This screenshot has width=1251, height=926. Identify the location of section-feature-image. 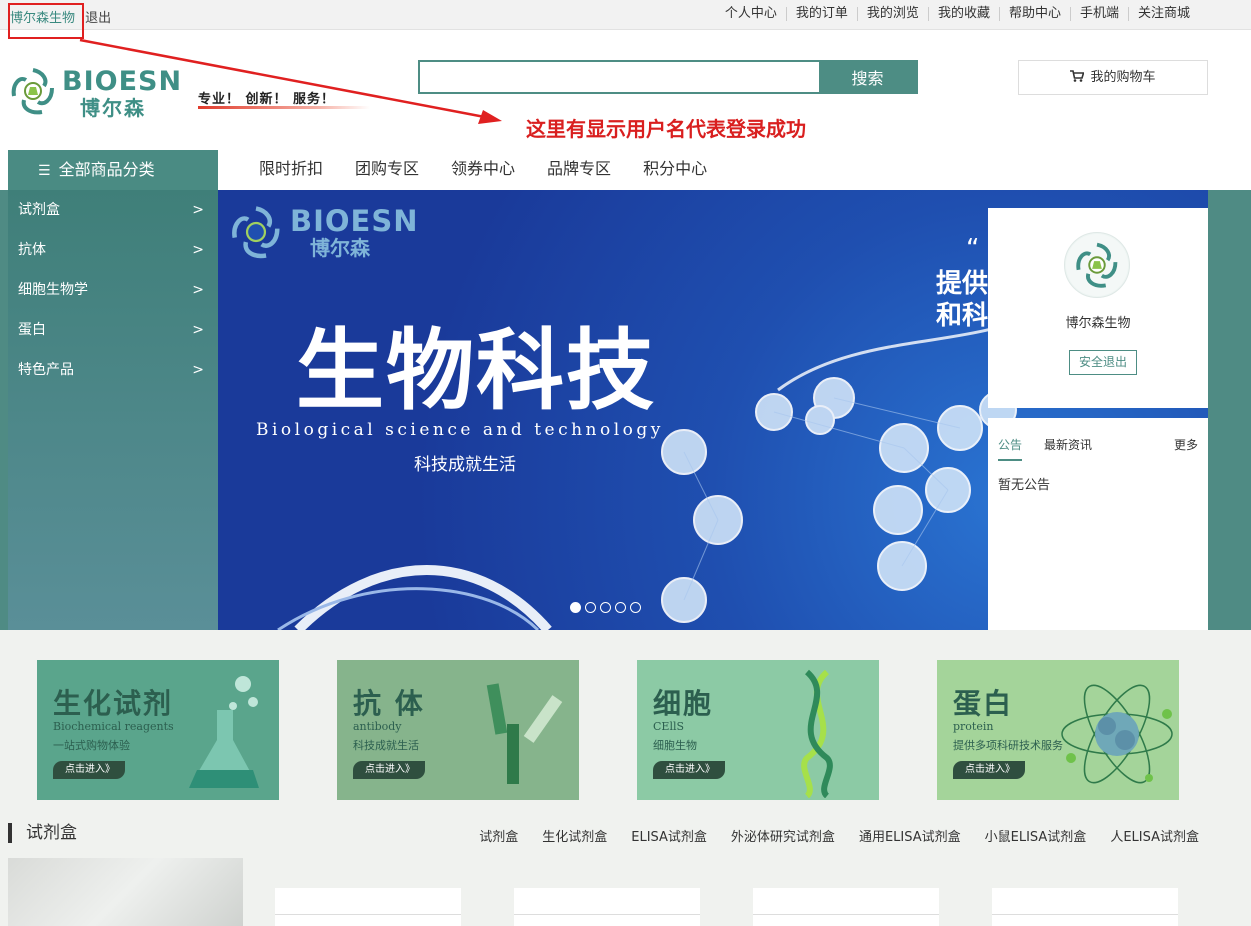
(125, 892).